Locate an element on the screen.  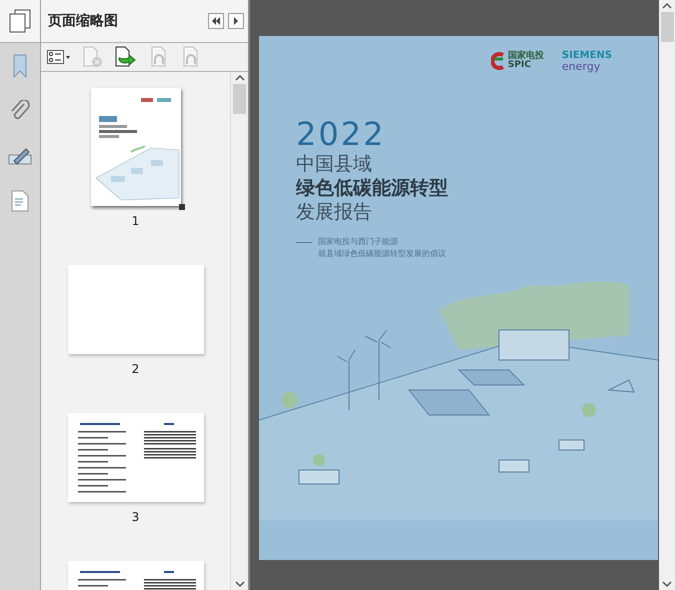
insert-page-icon is located at coordinates (126, 57).